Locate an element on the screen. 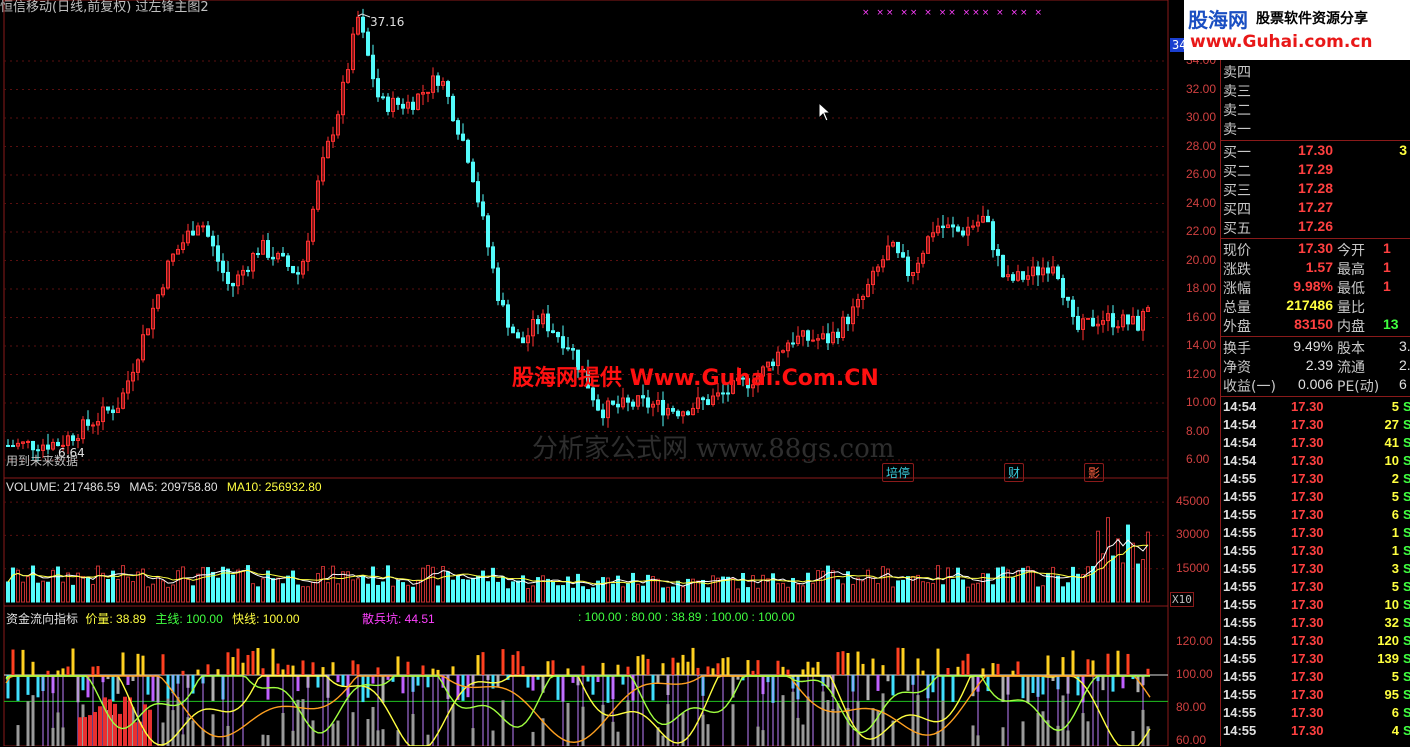 Image resolution: width=1410 pixels, height=747 pixels. guhai-logo: 股海网 股票软件资源分享 www.Guhai.com.cn is located at coordinates (1297, 30).